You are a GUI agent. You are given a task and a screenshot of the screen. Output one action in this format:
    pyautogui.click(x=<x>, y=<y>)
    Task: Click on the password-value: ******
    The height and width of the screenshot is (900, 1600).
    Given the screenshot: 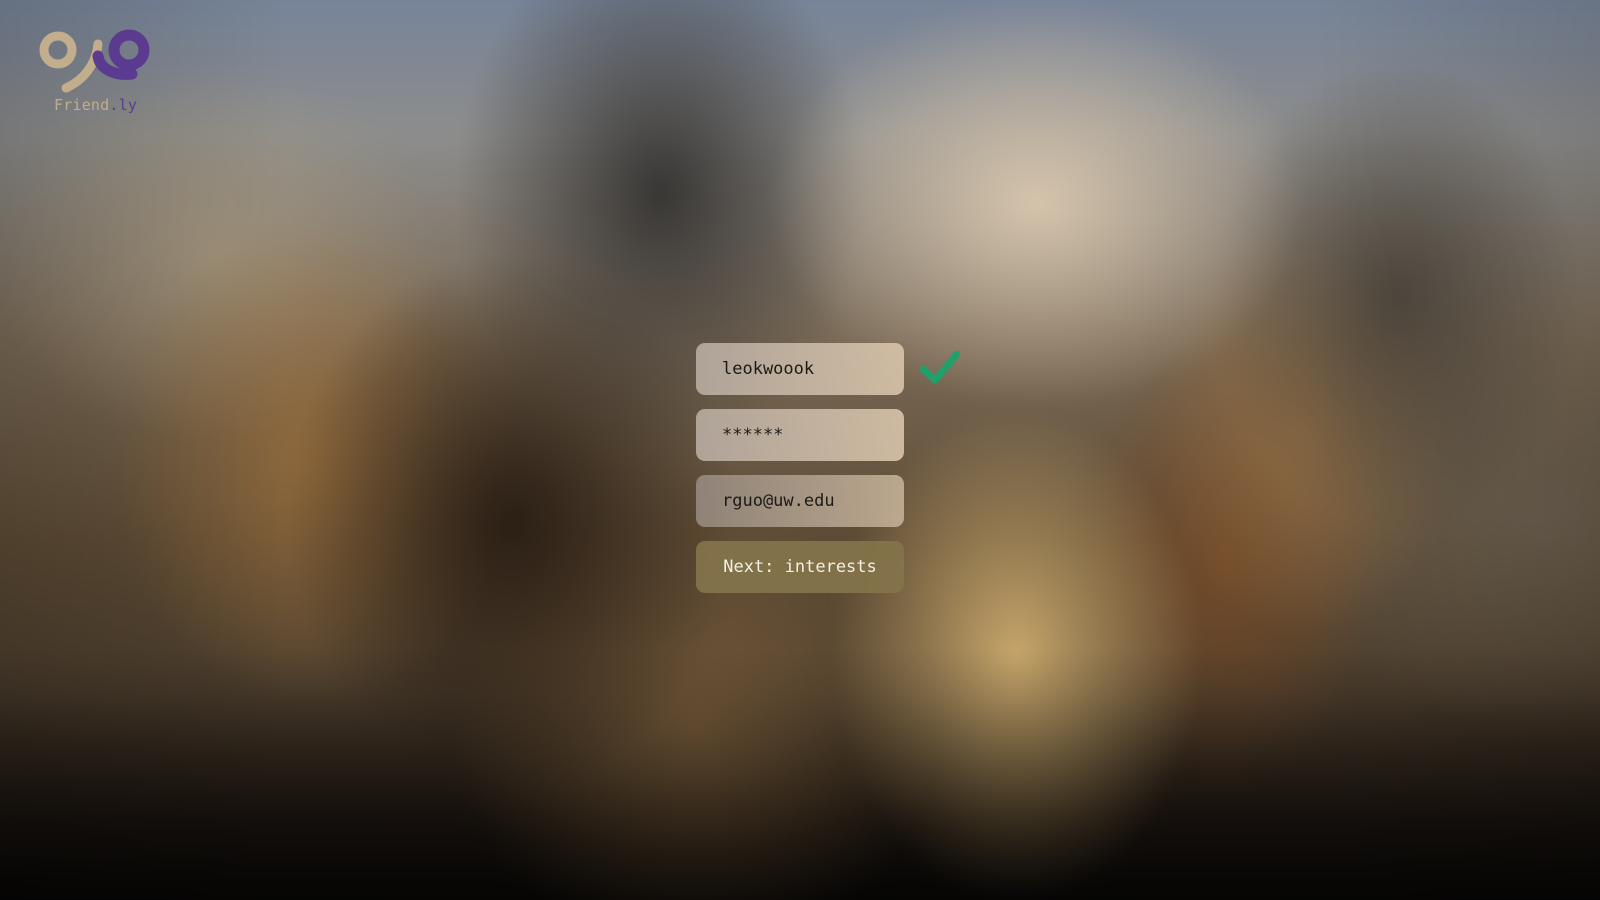 What is the action you would take?
    pyautogui.click(x=753, y=435)
    